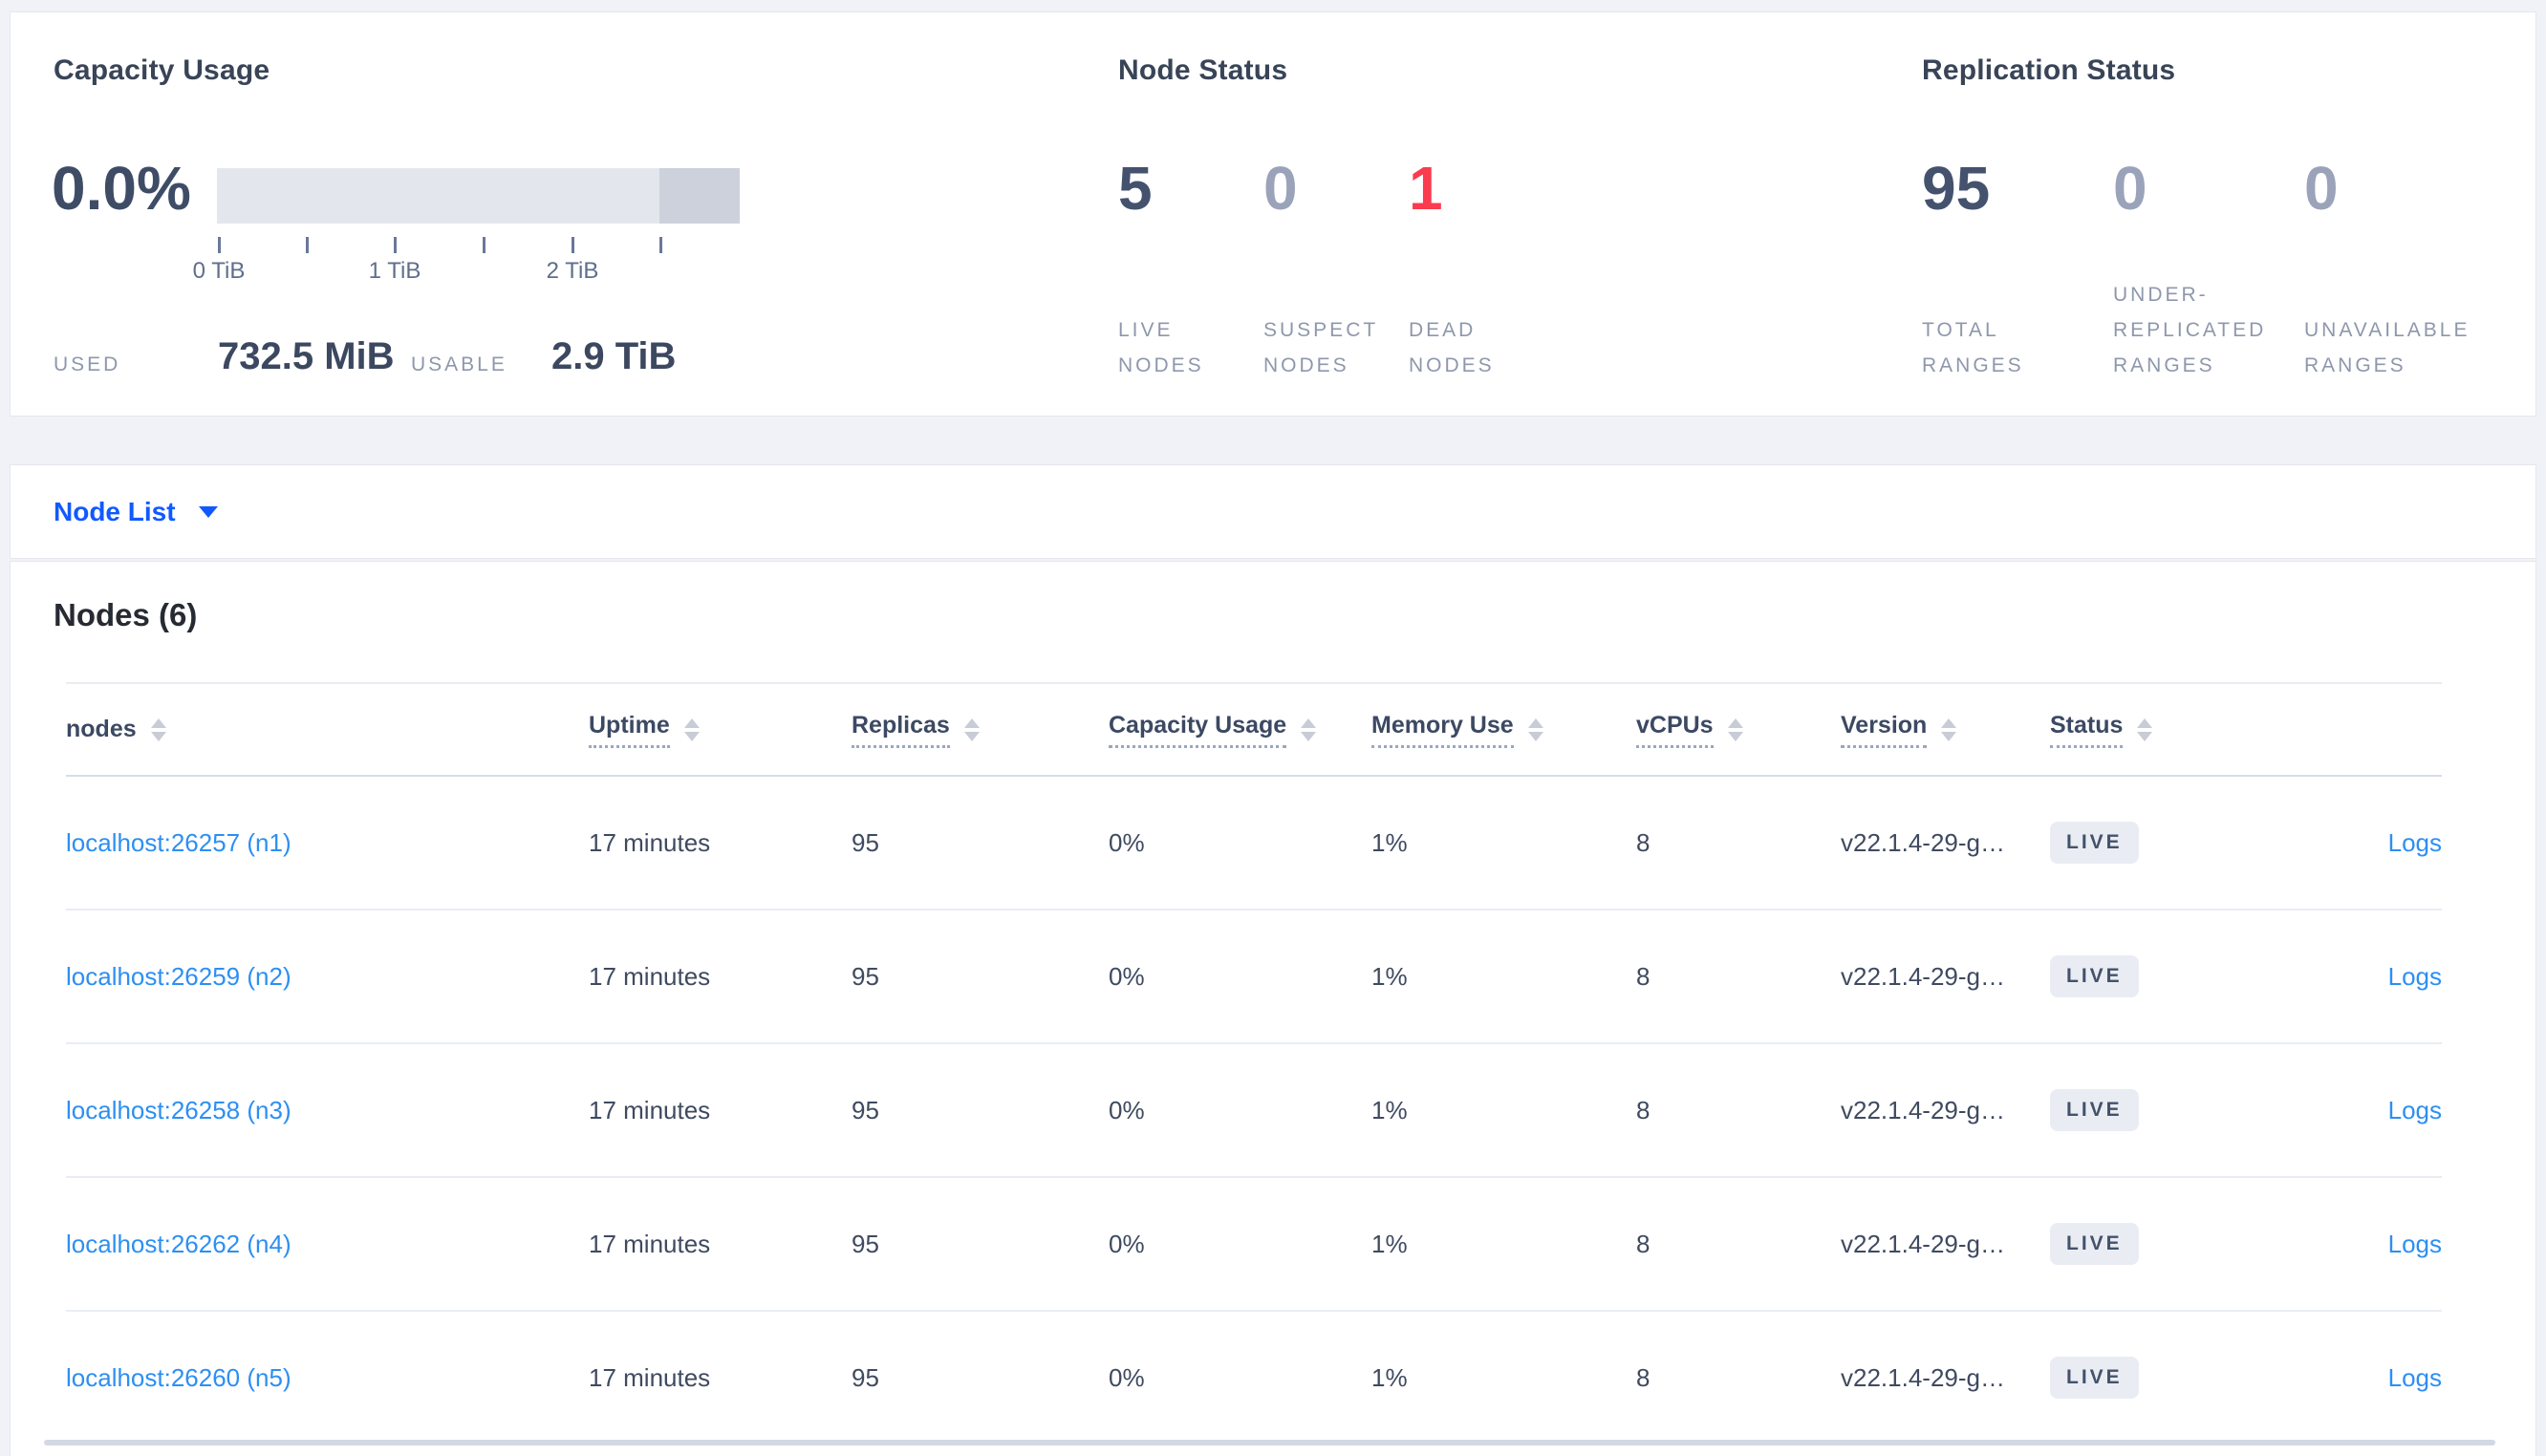  Describe the element at coordinates (178, 1244) in the screenshot. I see `node-link: localhost:26262 (n4)` at that location.